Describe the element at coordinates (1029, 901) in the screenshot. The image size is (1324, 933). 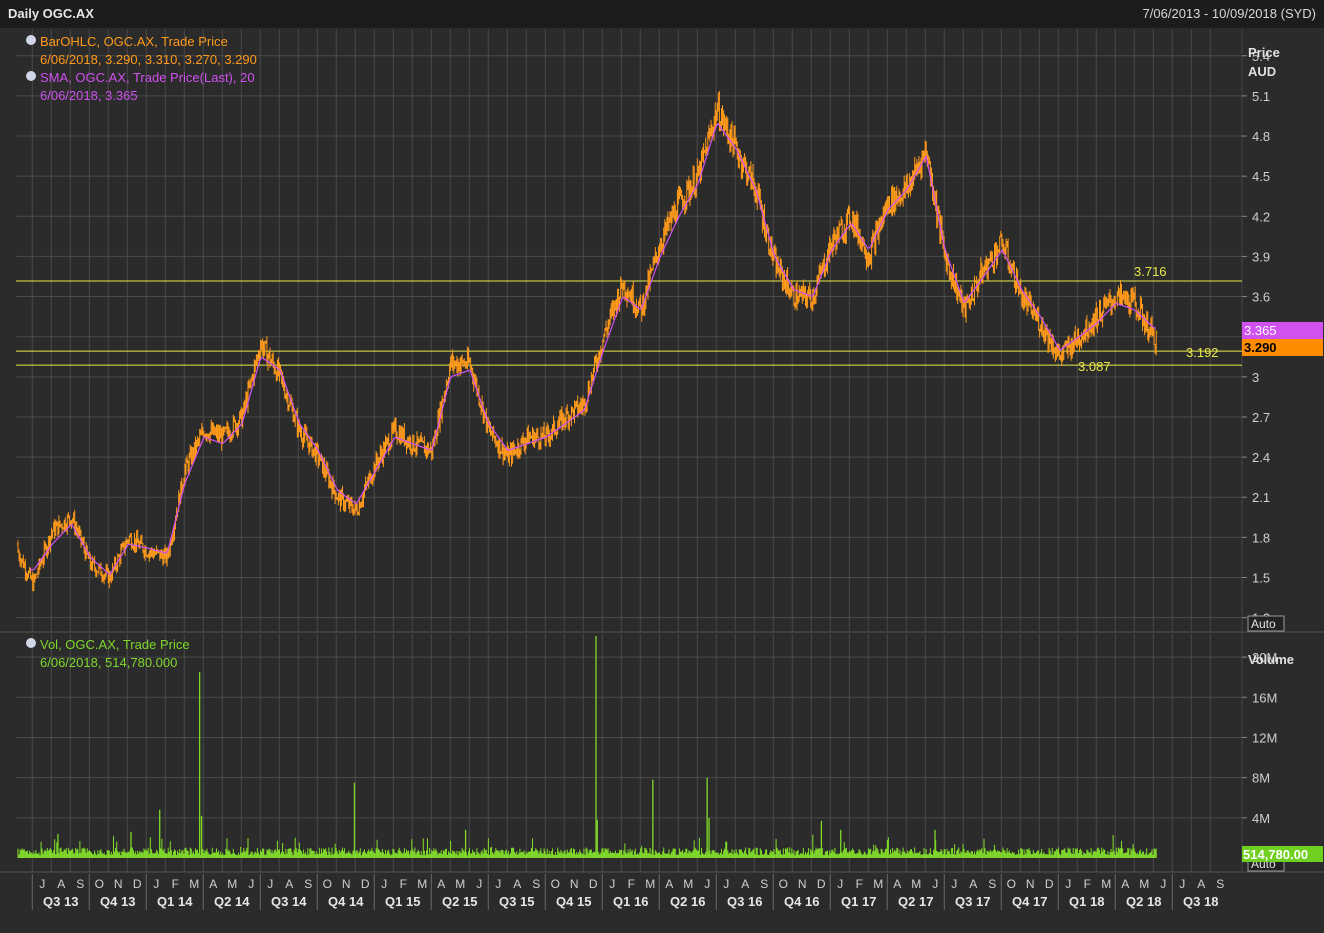
I see `quarter-label: Q4 17` at that location.